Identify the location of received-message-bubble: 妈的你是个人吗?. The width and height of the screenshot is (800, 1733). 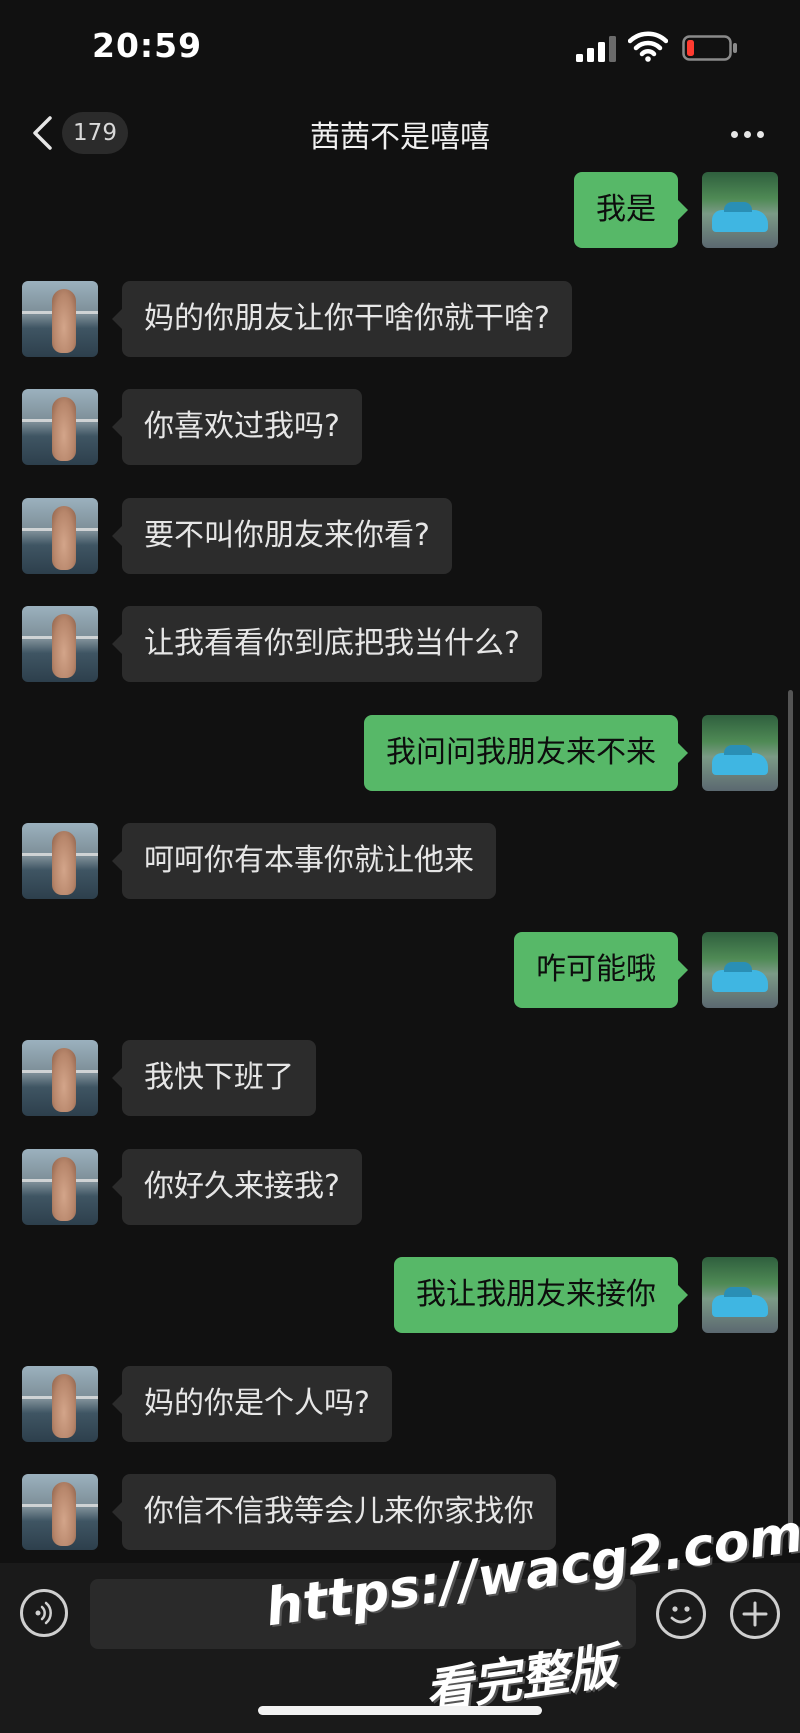
(252, 1404).